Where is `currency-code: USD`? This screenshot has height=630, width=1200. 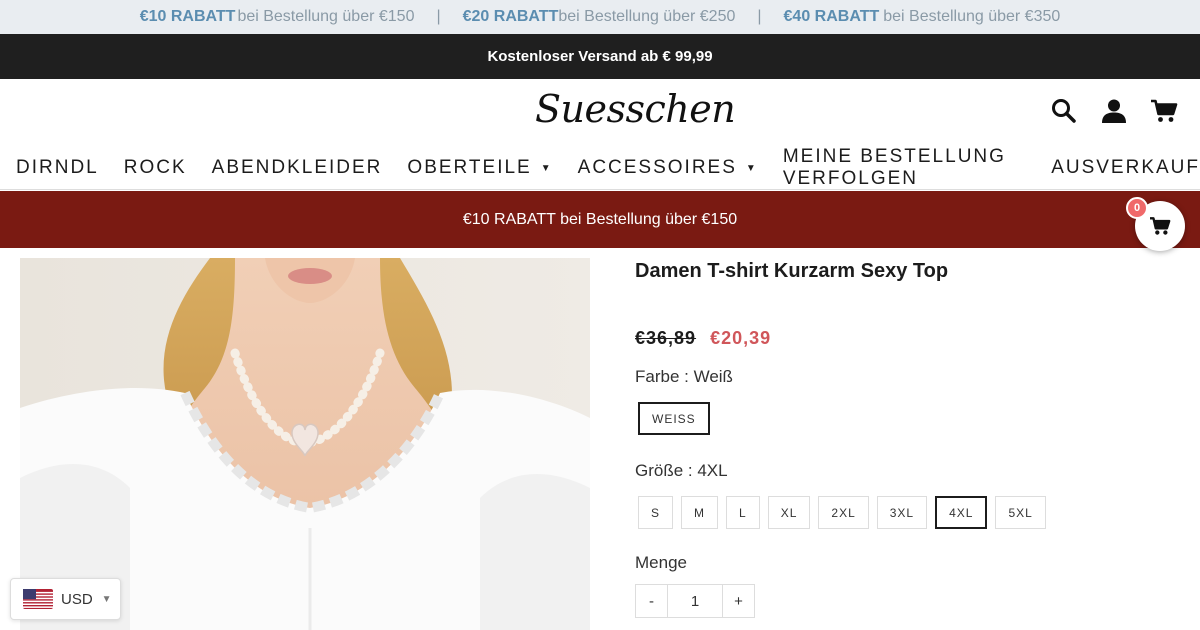
currency-code: USD is located at coordinates (77, 599).